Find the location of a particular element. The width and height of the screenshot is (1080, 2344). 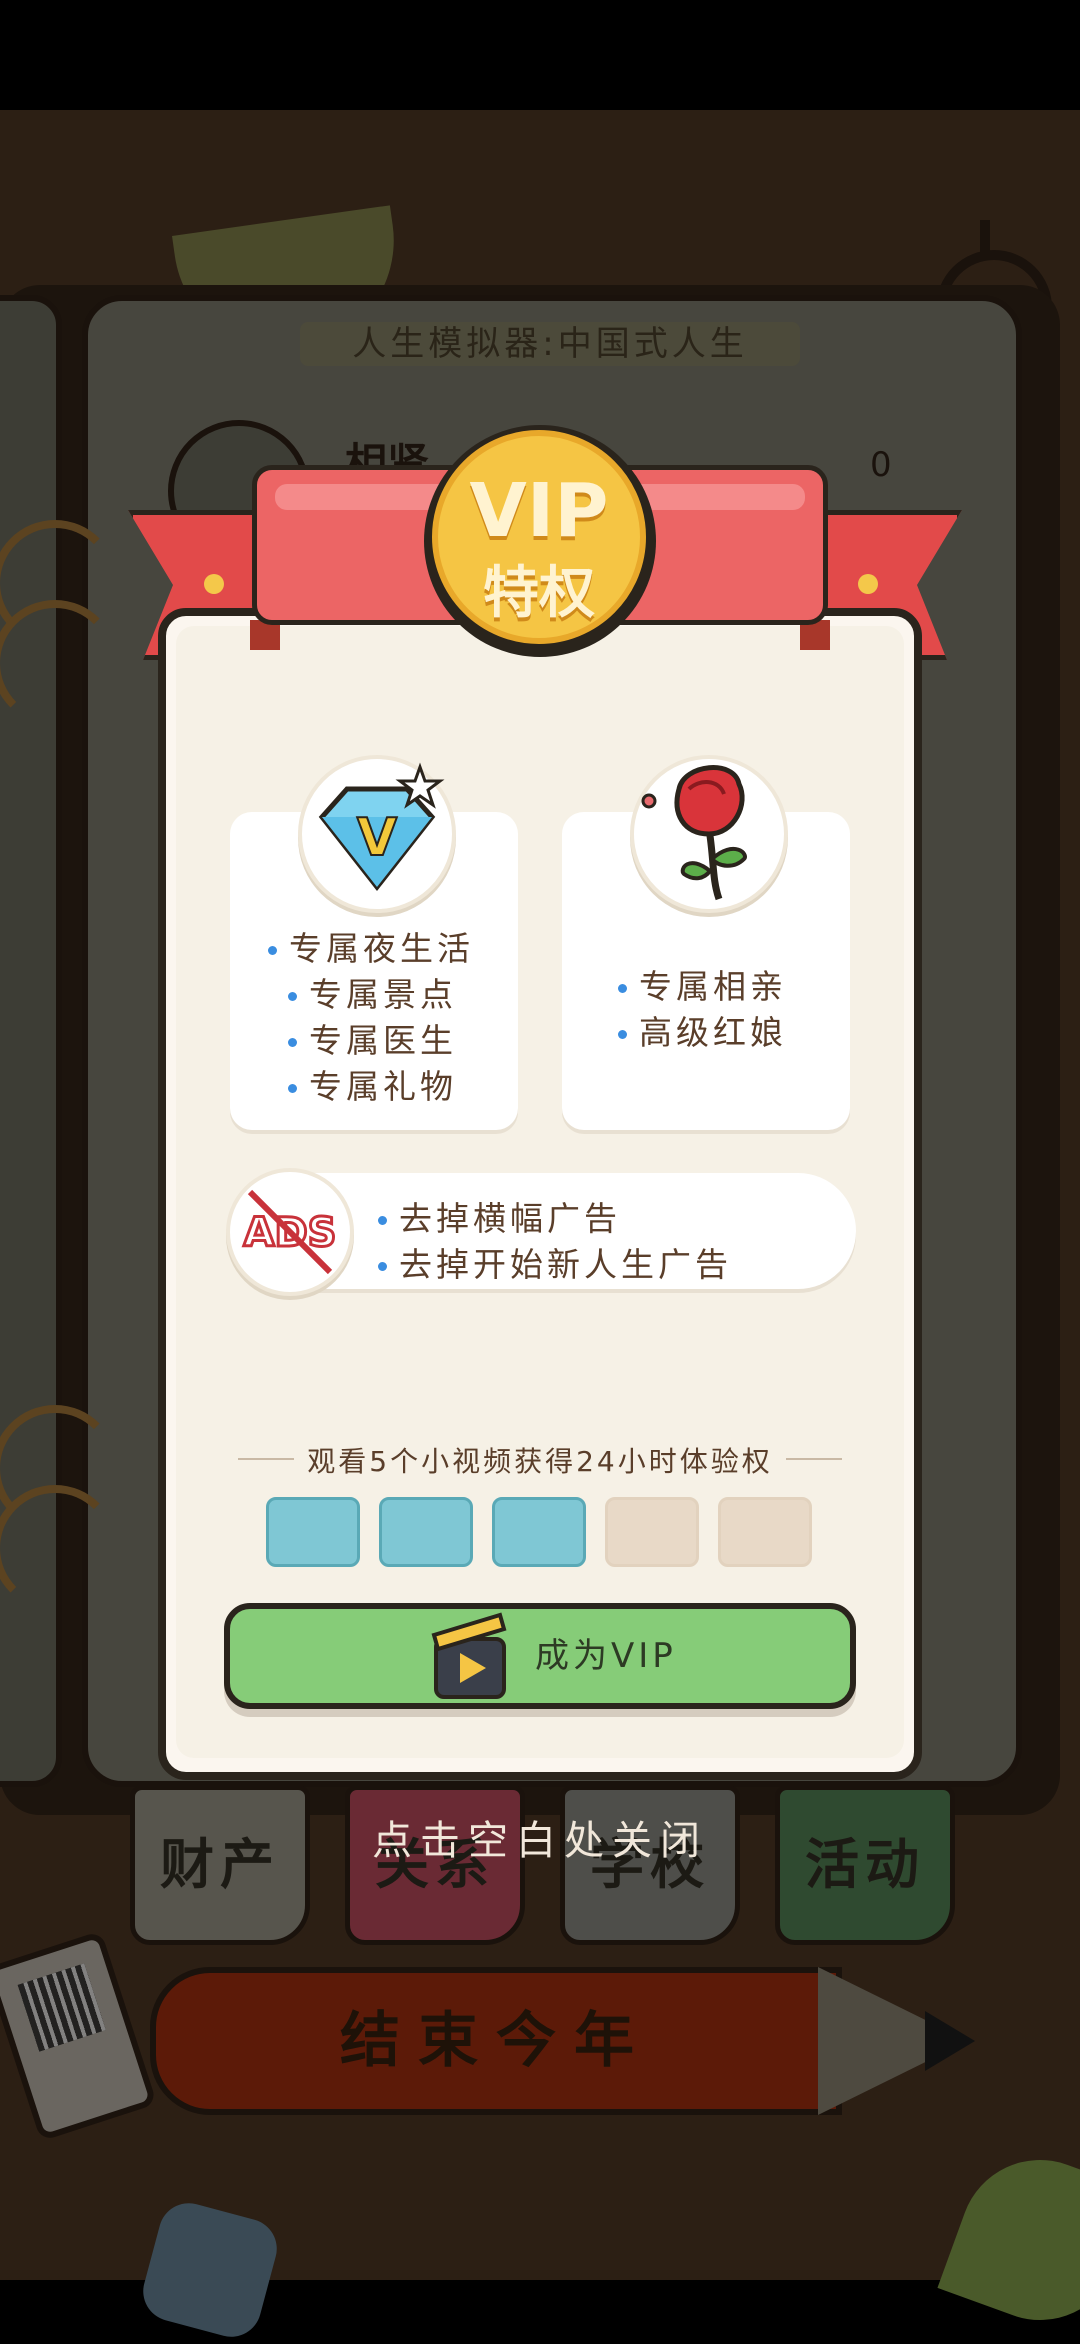

list-item: 专属景点 is located at coordinates (388, 991).